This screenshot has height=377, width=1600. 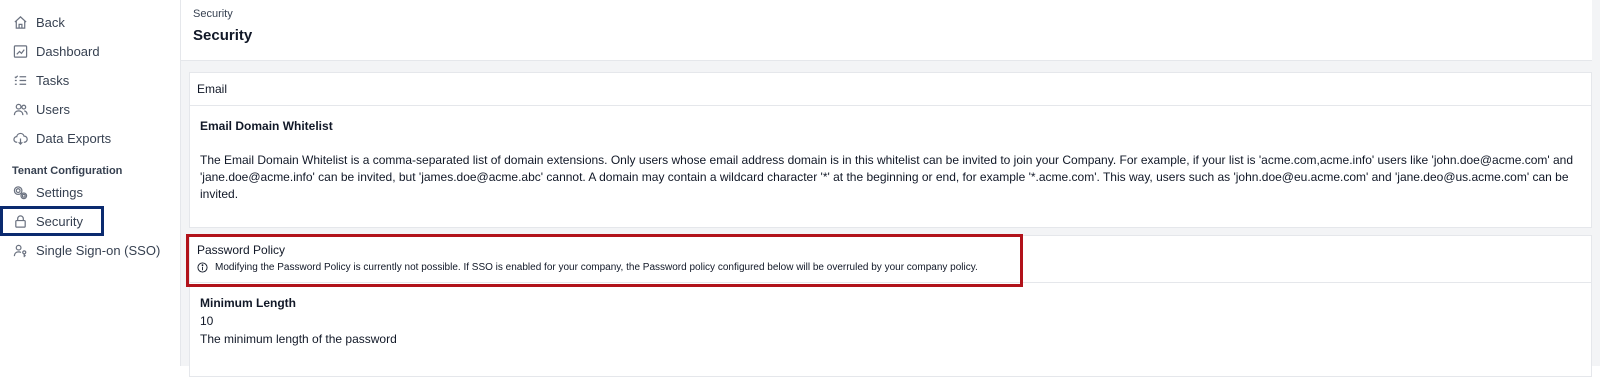 What do you see at coordinates (53, 109) in the screenshot?
I see `sidebar-item-label: Users` at bounding box center [53, 109].